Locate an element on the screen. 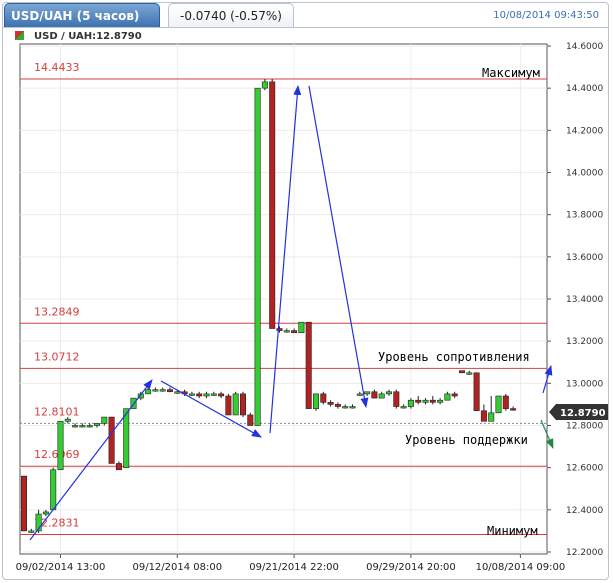  x-tick-label: 10/08/2014 09:00 is located at coordinates (521, 567).